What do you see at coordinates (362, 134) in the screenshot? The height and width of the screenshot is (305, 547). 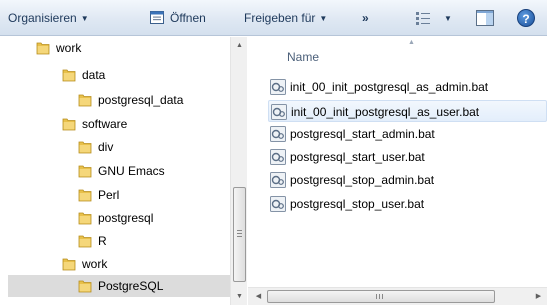 I see `file-name: postgresql_start_admin.bat` at bounding box center [362, 134].